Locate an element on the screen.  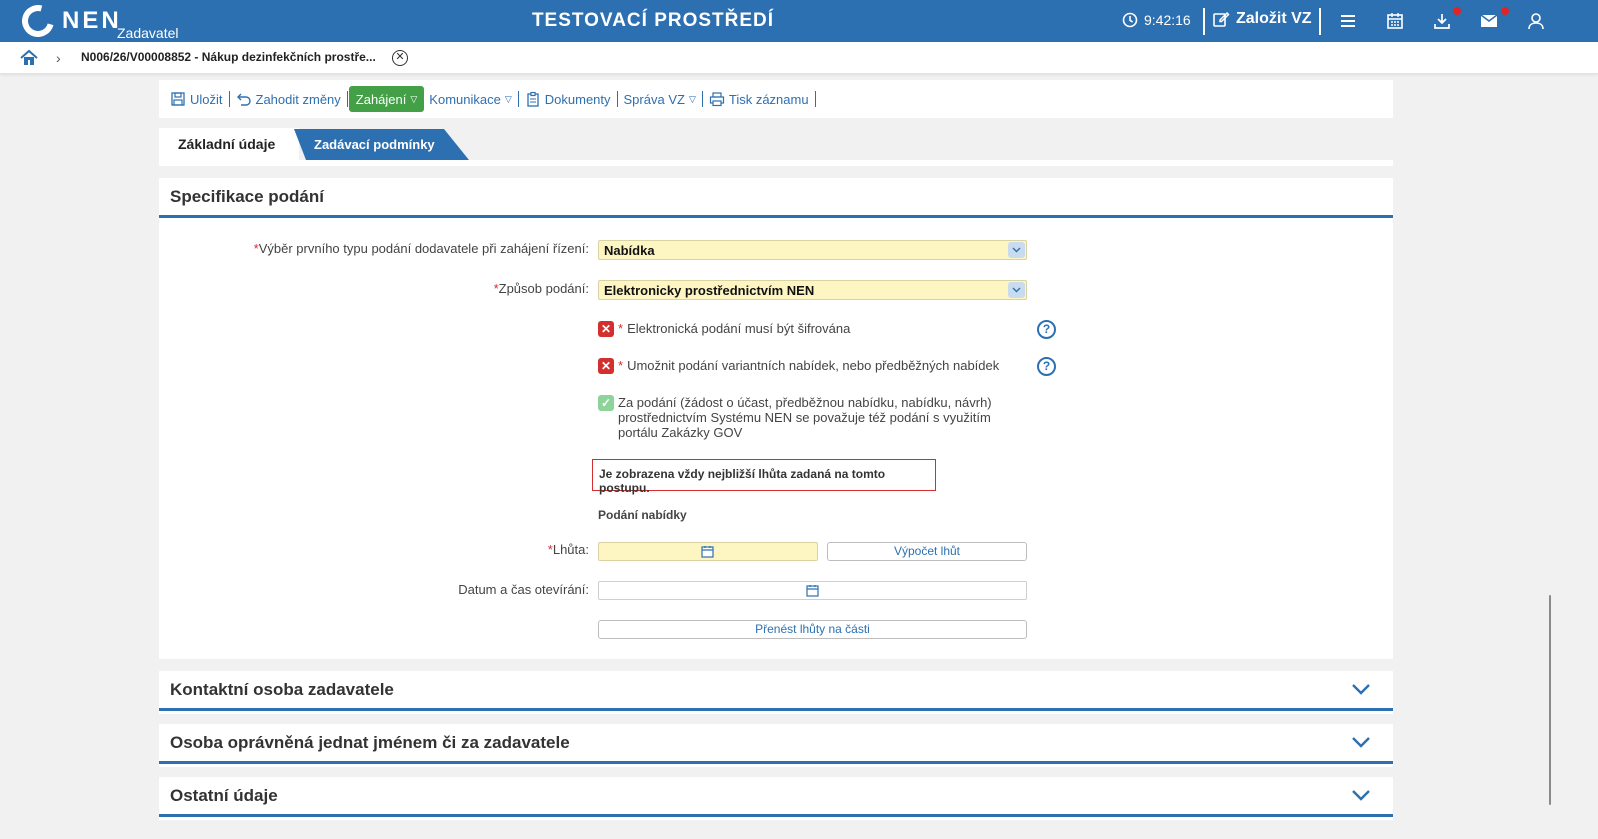
tab-panel-strip is located at coordinates (776, 163).